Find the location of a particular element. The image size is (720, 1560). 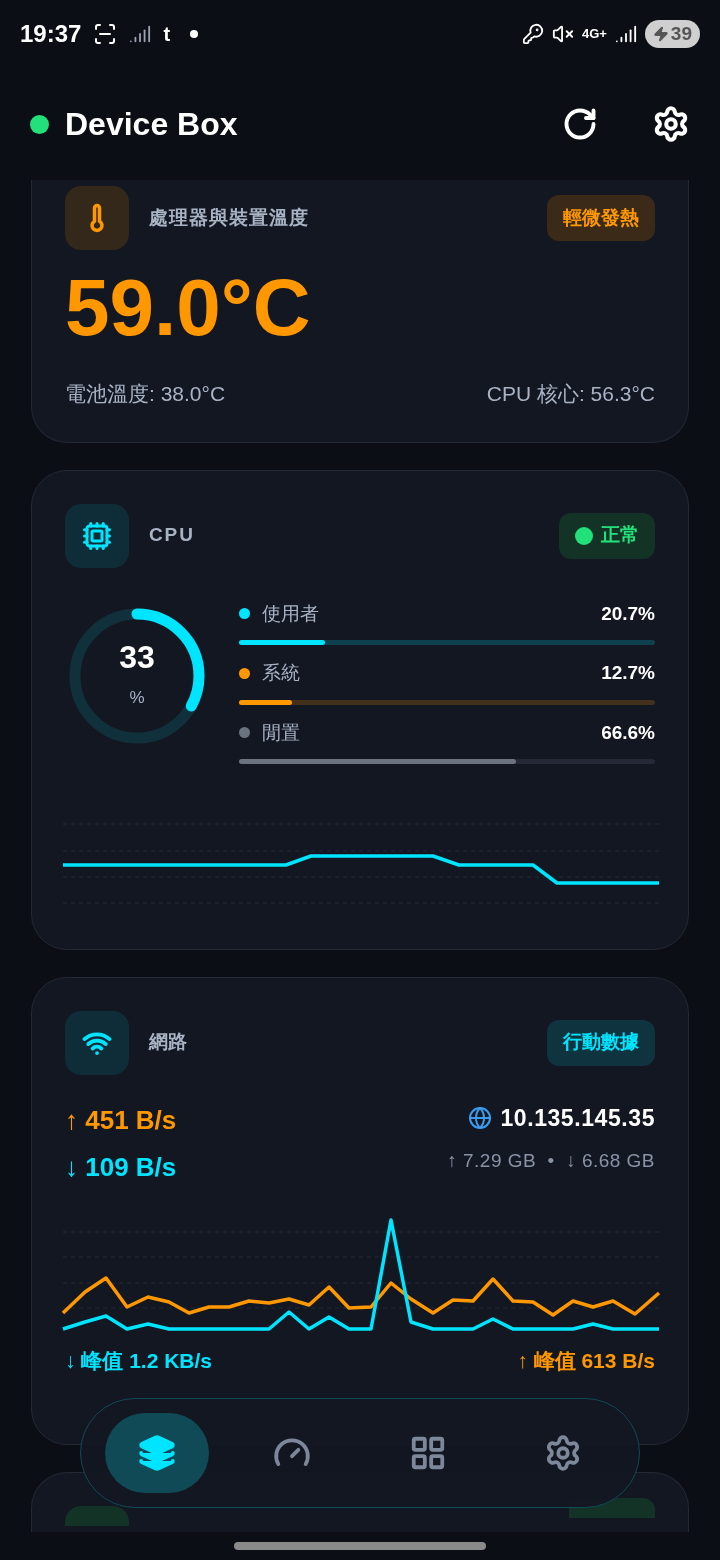

usage-label: 使用者 is located at coordinates (290, 613).